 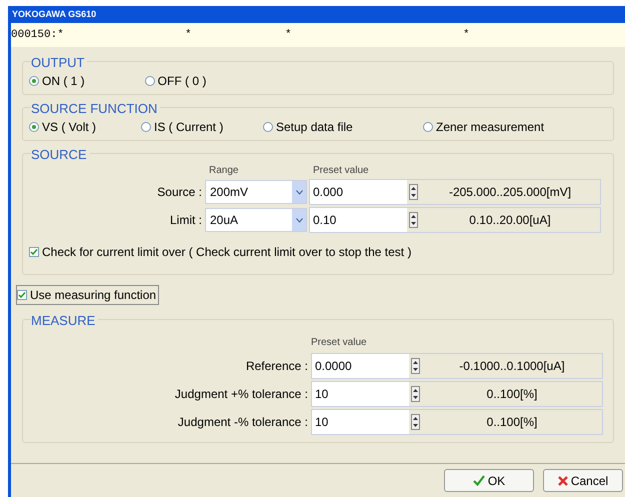 What do you see at coordinates (85, 127) in the screenshot?
I see `radio-option: VS ( Volt )` at bounding box center [85, 127].